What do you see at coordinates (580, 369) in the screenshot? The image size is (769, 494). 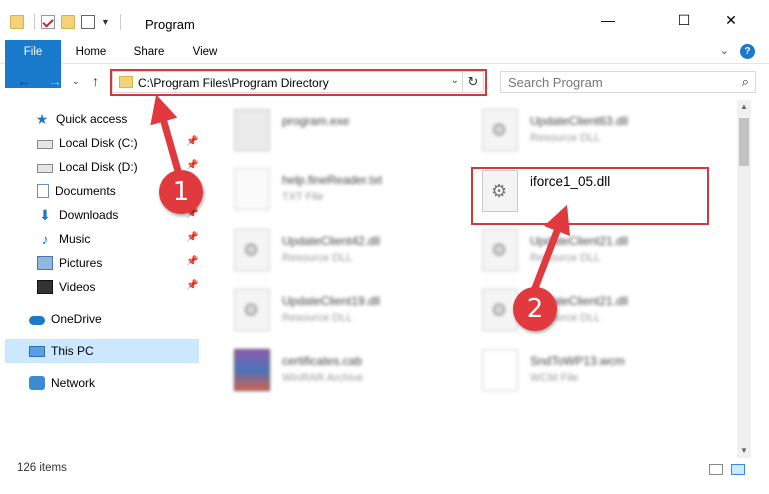 I see `file-item: SndToWP13.wcm WCM File` at bounding box center [580, 369].